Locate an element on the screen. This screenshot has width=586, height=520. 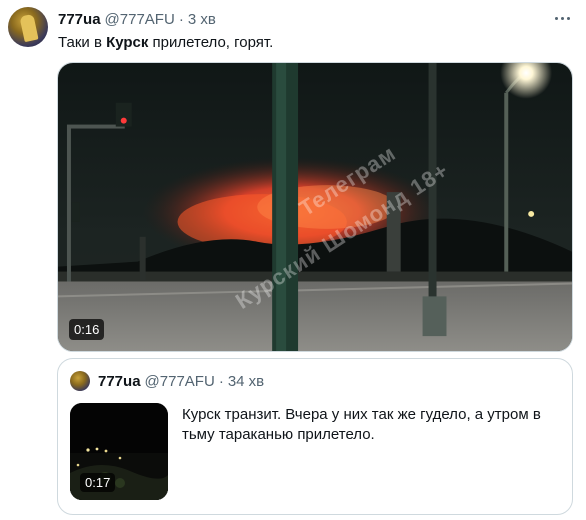
display-name: 777ua is located at coordinates (79, 19).